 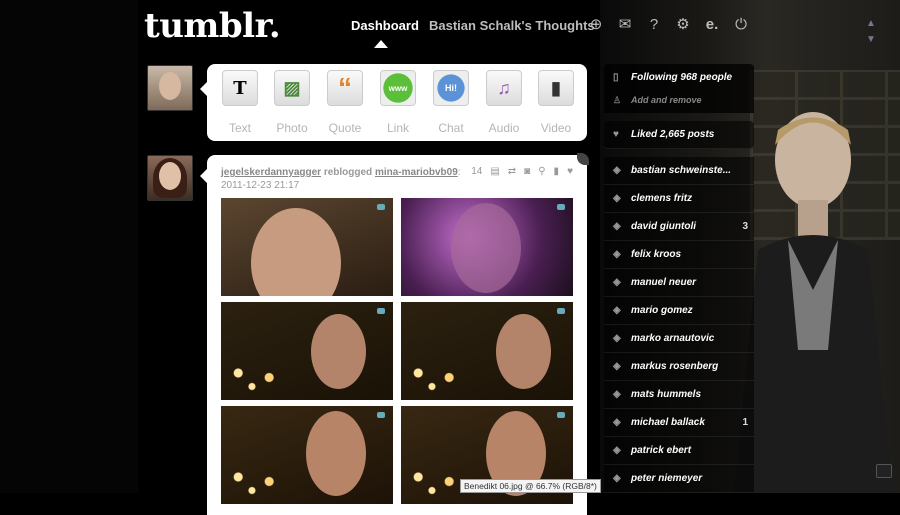 What do you see at coordinates (398, 88) in the screenshot?
I see `link-icon: www` at bounding box center [398, 88].